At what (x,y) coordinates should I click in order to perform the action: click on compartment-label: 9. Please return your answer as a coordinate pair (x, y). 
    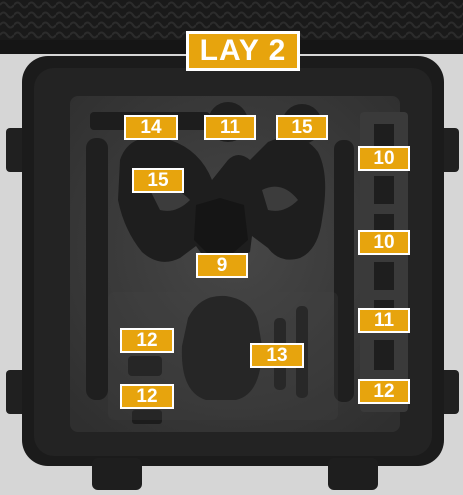
    Looking at the image, I should click on (222, 265).